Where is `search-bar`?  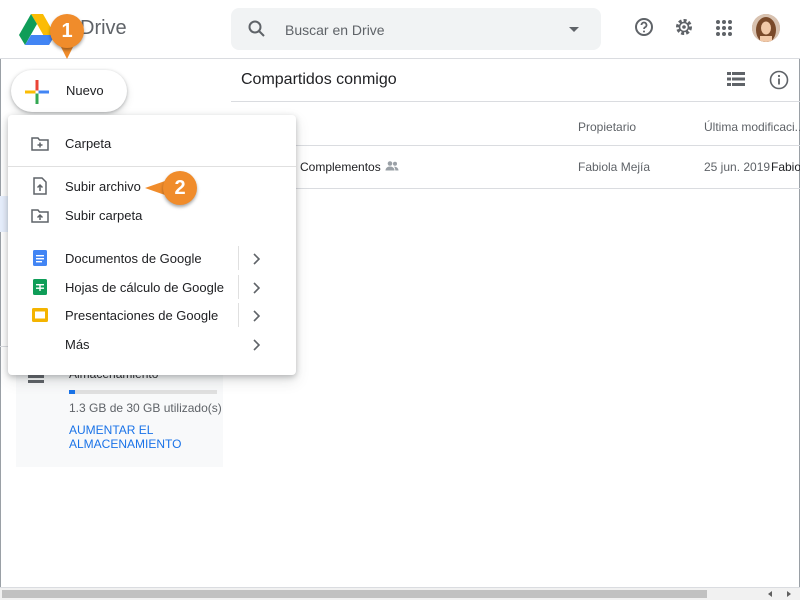 search-bar is located at coordinates (416, 30).